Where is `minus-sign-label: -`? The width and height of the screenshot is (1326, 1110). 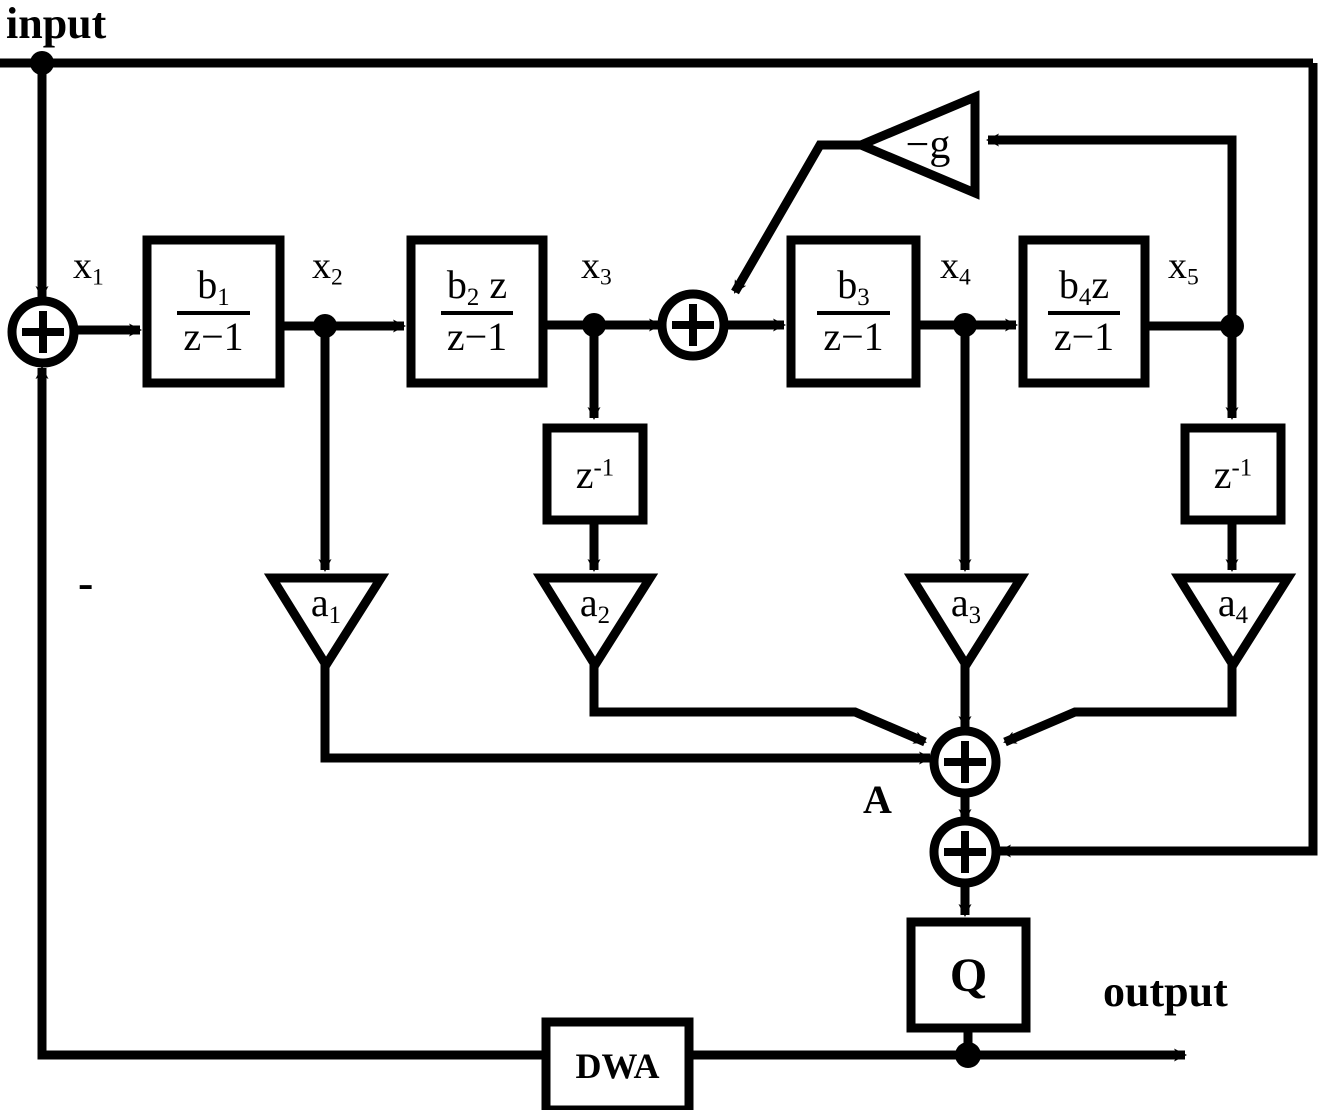 minus-sign-label: - is located at coordinates (86, 582).